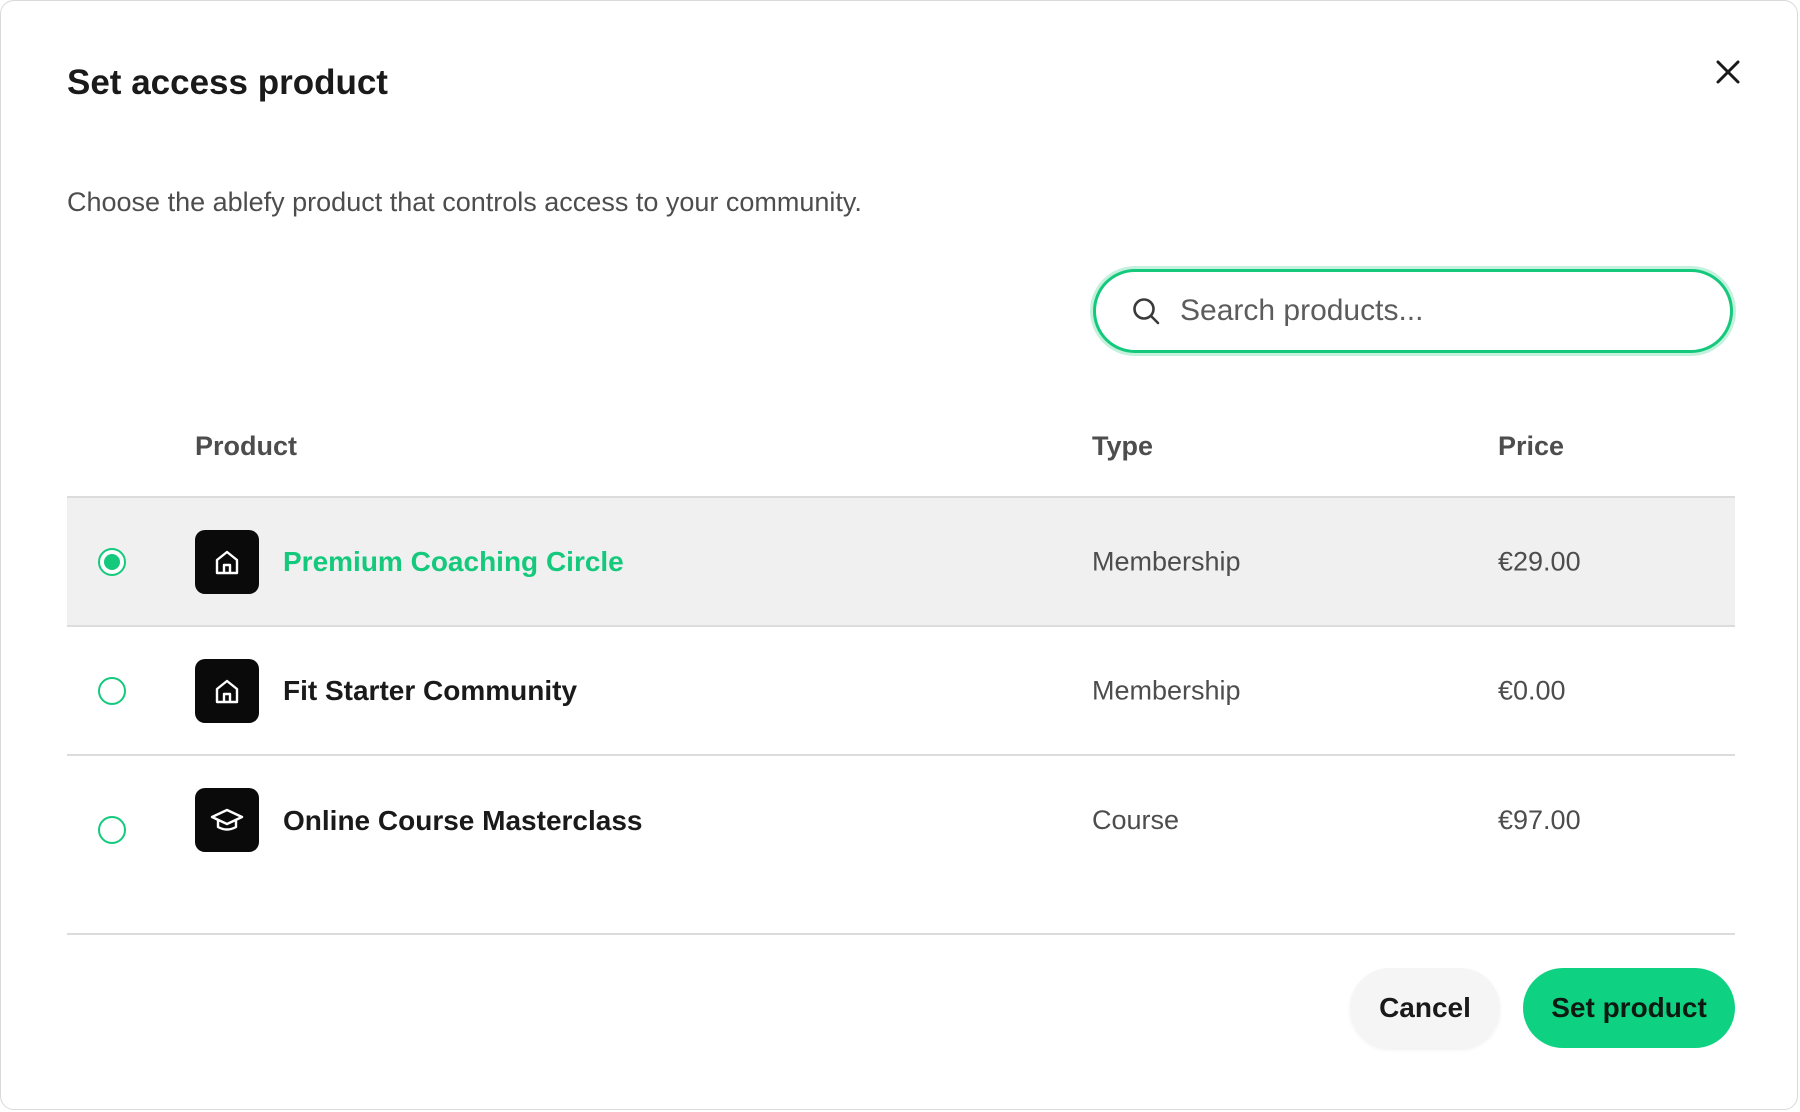 Image resolution: width=1800 pixels, height=1112 pixels. Describe the element at coordinates (1531, 446) in the screenshot. I see `column-header-price: Price` at that location.